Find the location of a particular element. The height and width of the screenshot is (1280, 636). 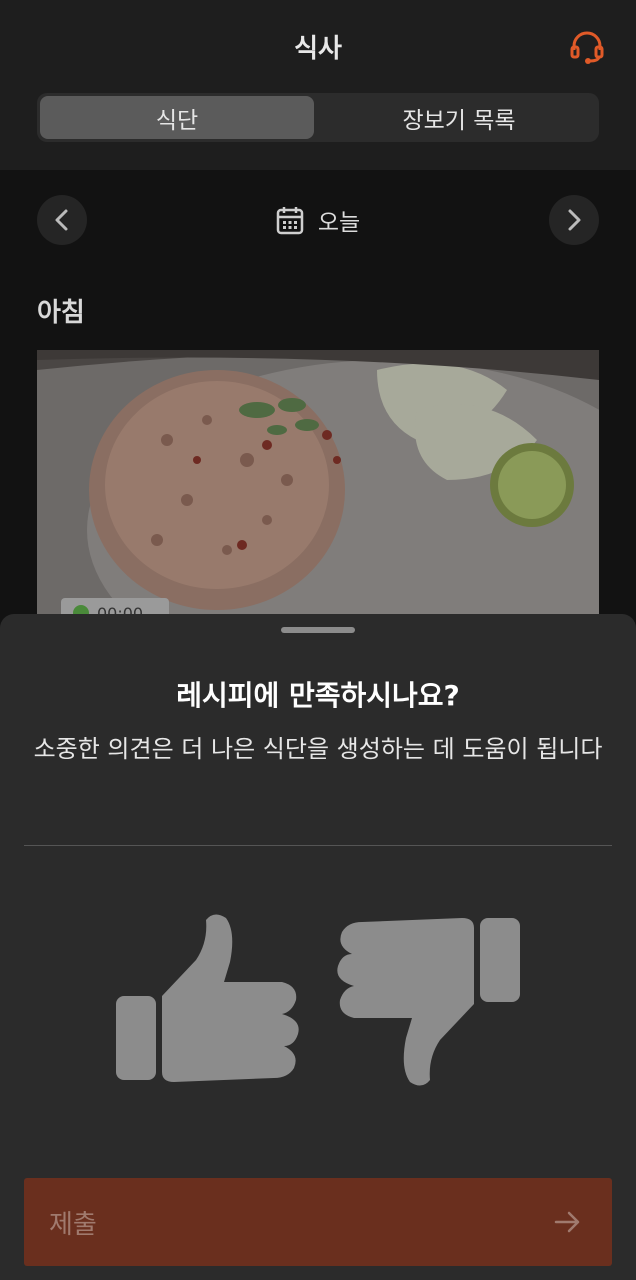

top-bar: 식사 식단 장보기 목록 is located at coordinates (318, 85).